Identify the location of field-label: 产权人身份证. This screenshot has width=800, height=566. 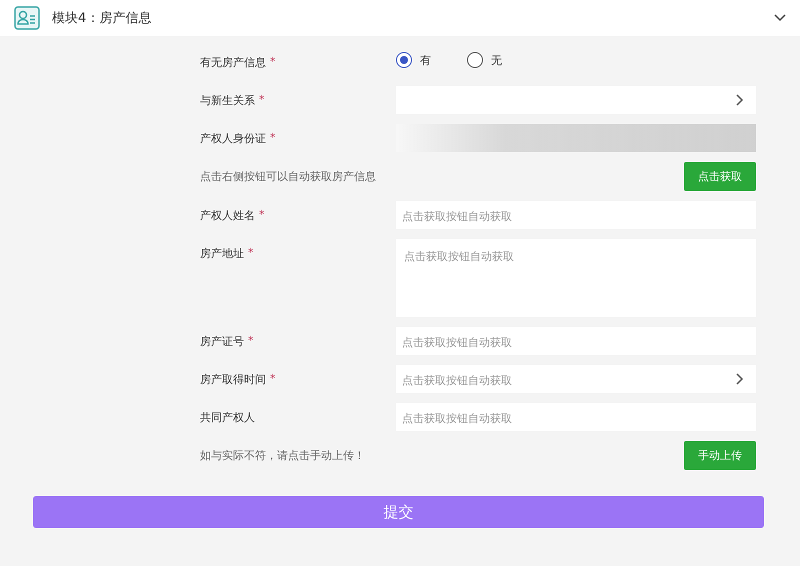
(233, 138).